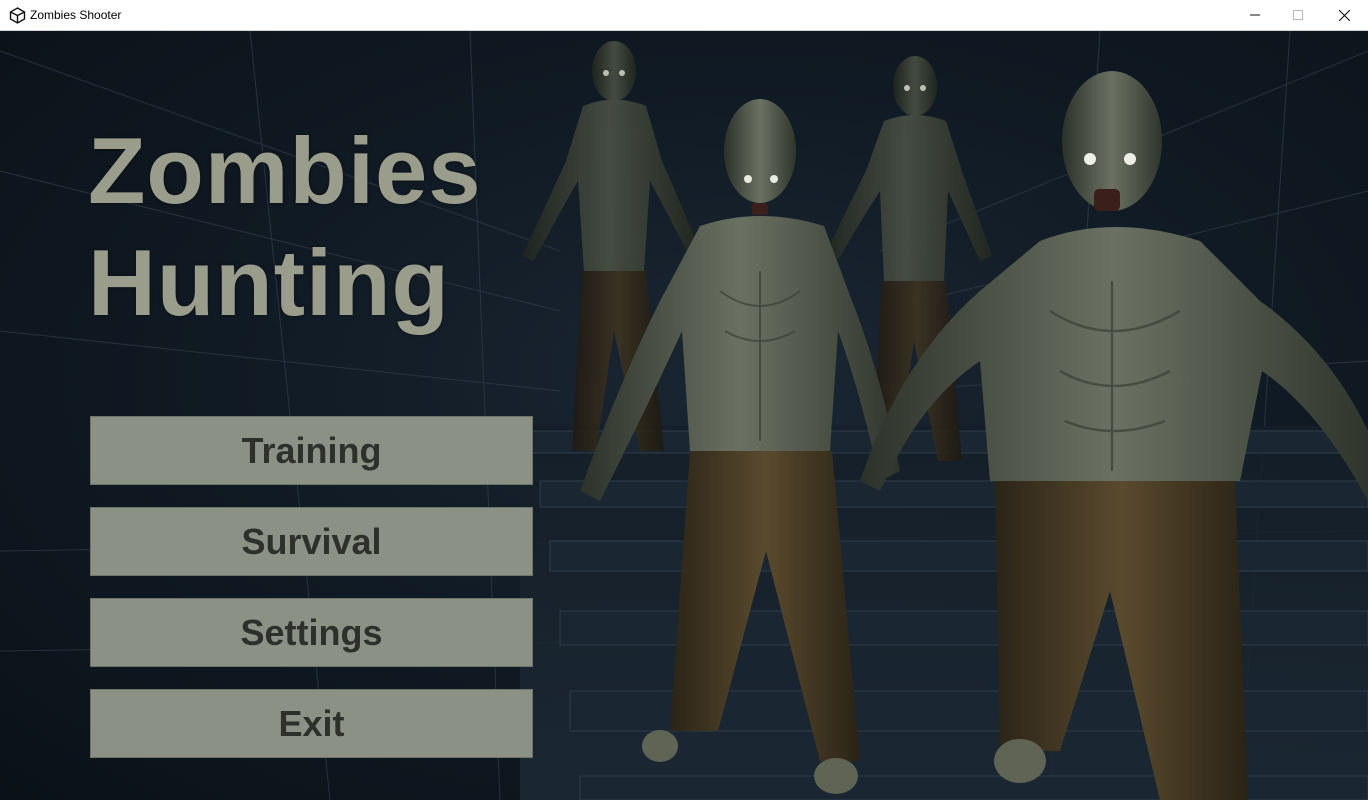 The height and width of the screenshot is (800, 1368). I want to click on training-button: Training, so click(311, 450).